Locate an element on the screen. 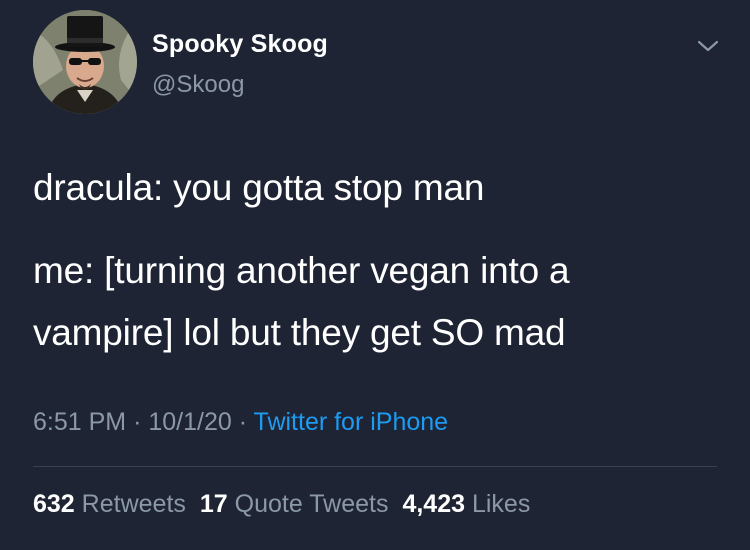 The width and height of the screenshot is (750, 550). tweet-text-line: vampire] lol but they get SO mad is located at coordinates (299, 332).